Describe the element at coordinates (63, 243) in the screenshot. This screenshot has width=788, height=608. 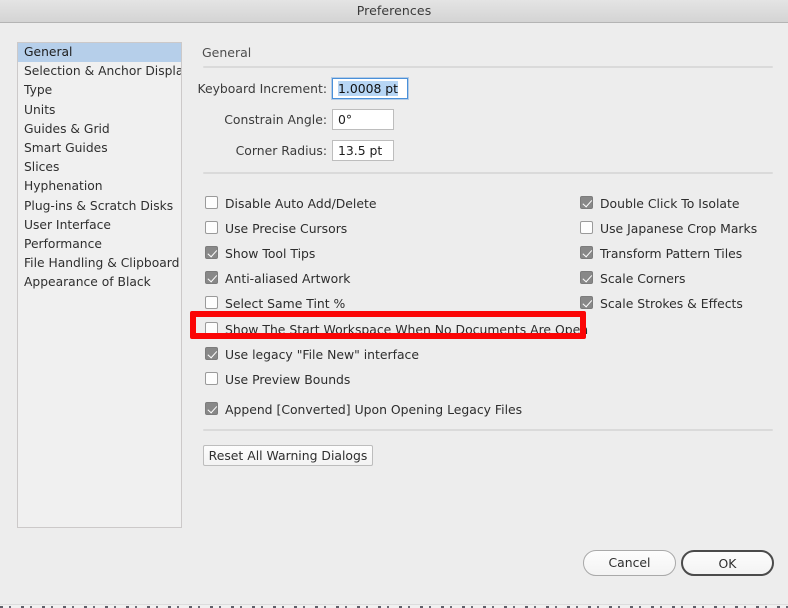
I see `sidebar-item-label: Performance` at that location.